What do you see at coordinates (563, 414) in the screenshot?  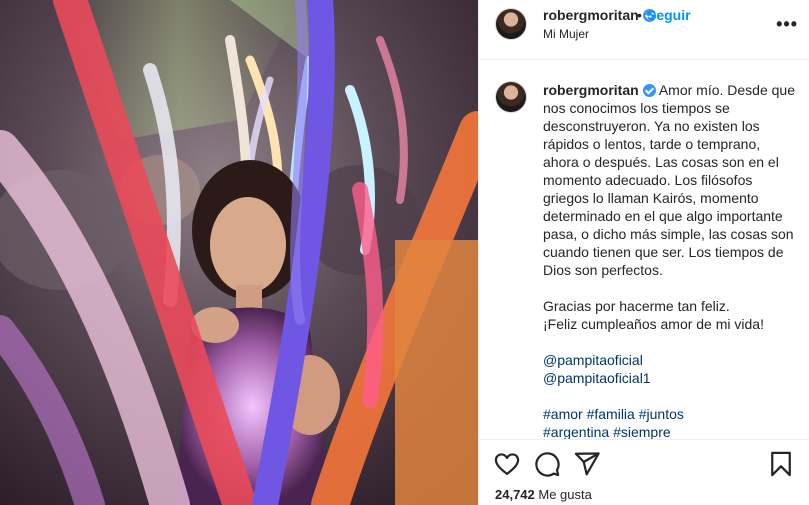 I see `hashtag-link: #amor` at bounding box center [563, 414].